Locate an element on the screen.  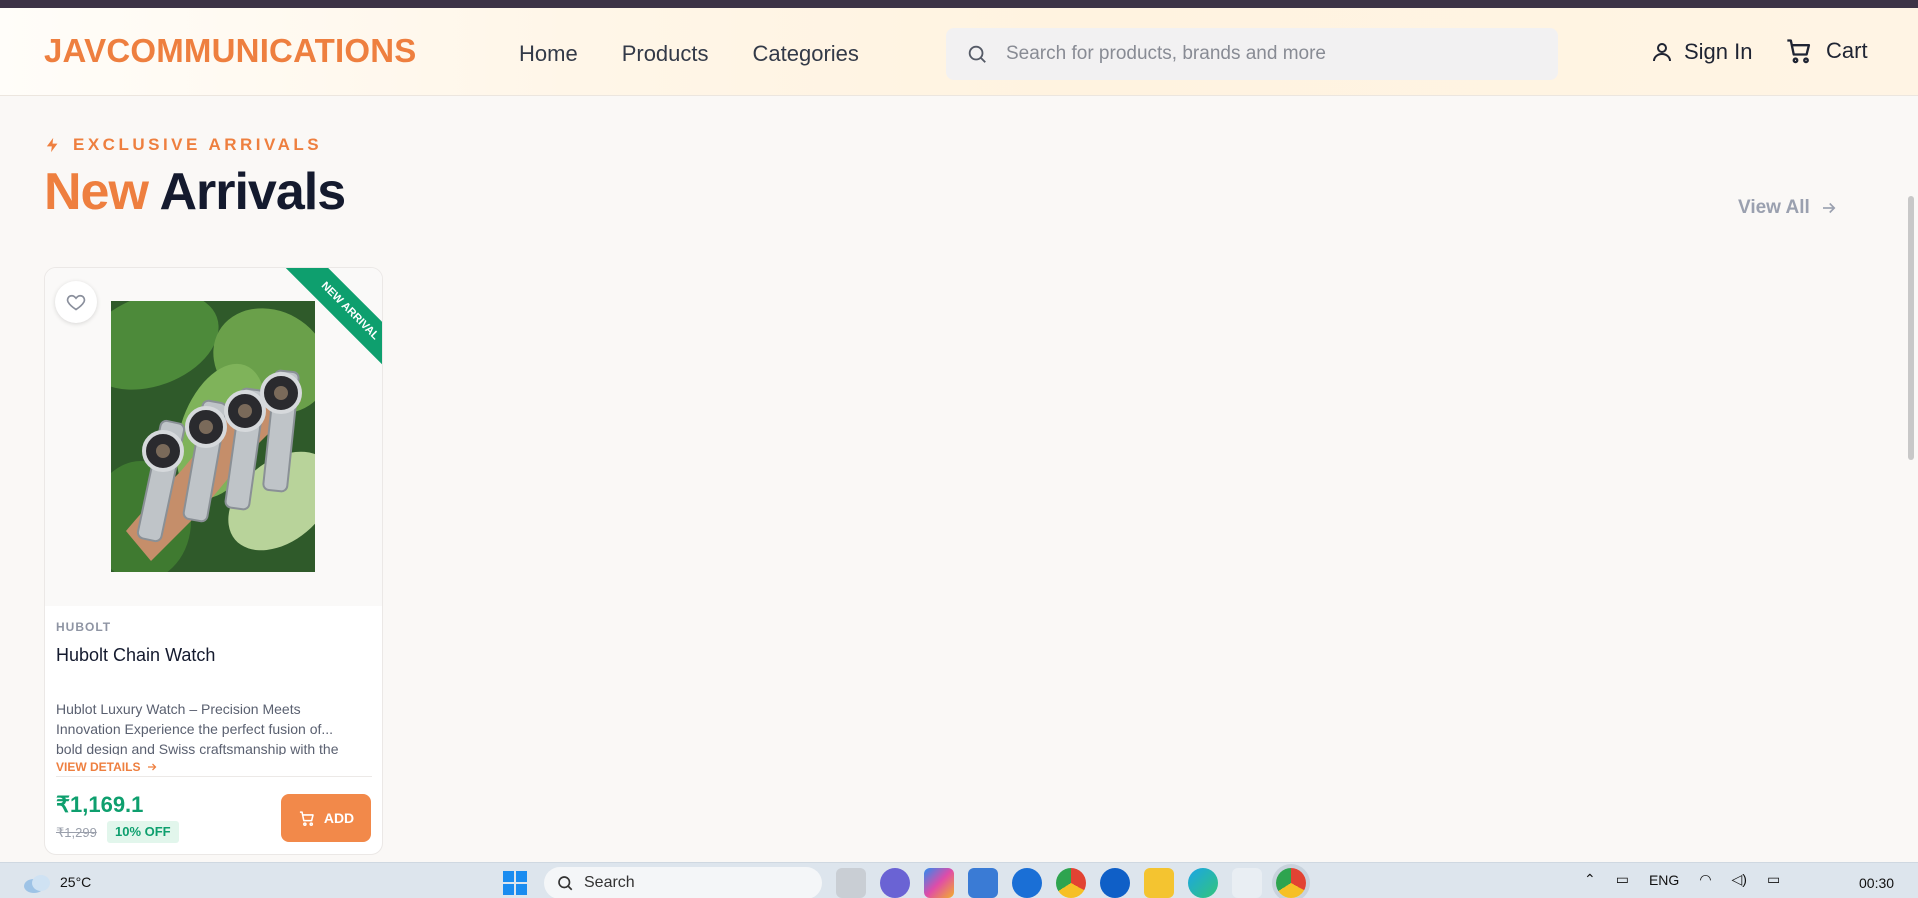
weather-widget: 25°C is located at coordinates (56, 882).